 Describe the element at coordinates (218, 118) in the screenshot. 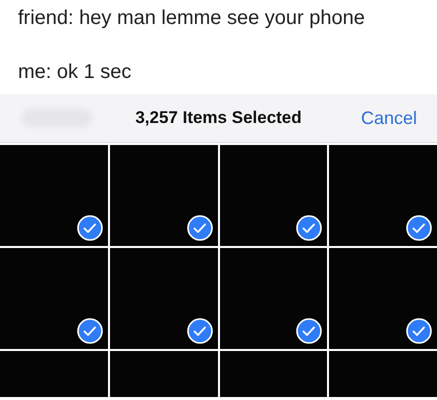

I see `selection-title: 3,257 Items Selected` at that location.